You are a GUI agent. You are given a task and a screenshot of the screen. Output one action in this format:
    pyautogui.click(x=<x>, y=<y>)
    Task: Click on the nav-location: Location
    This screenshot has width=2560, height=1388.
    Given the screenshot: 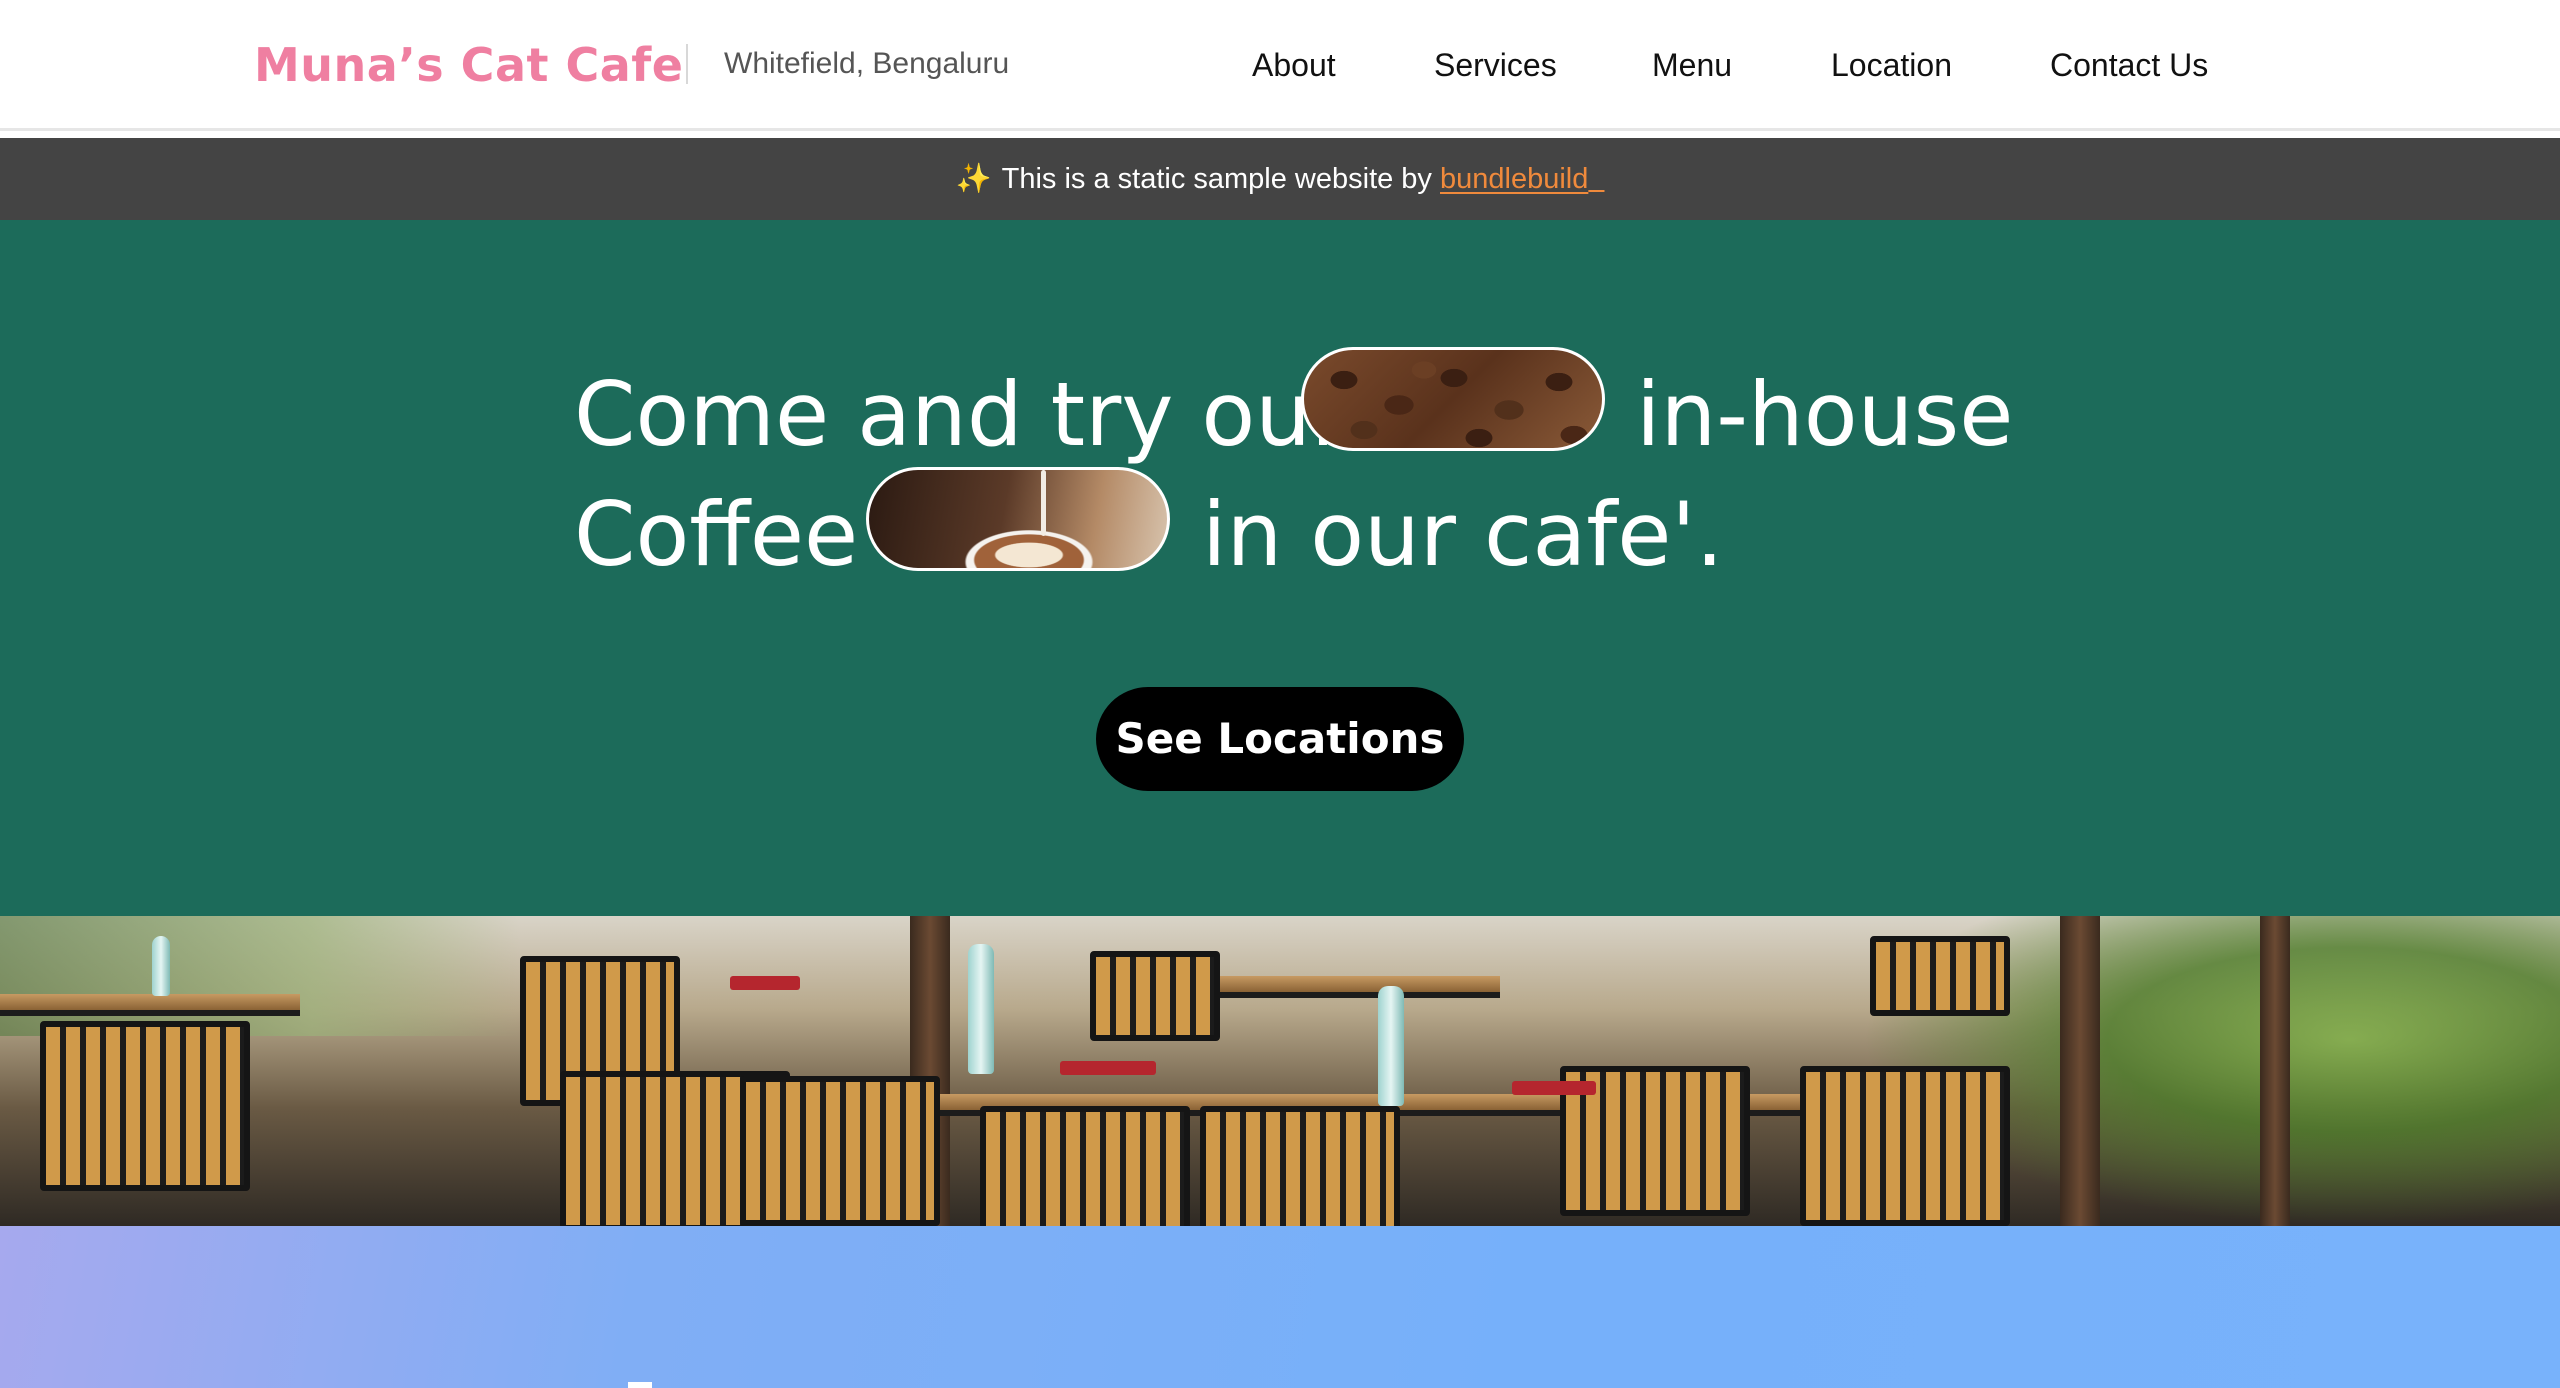 What is the action you would take?
    pyautogui.click(x=1891, y=65)
    